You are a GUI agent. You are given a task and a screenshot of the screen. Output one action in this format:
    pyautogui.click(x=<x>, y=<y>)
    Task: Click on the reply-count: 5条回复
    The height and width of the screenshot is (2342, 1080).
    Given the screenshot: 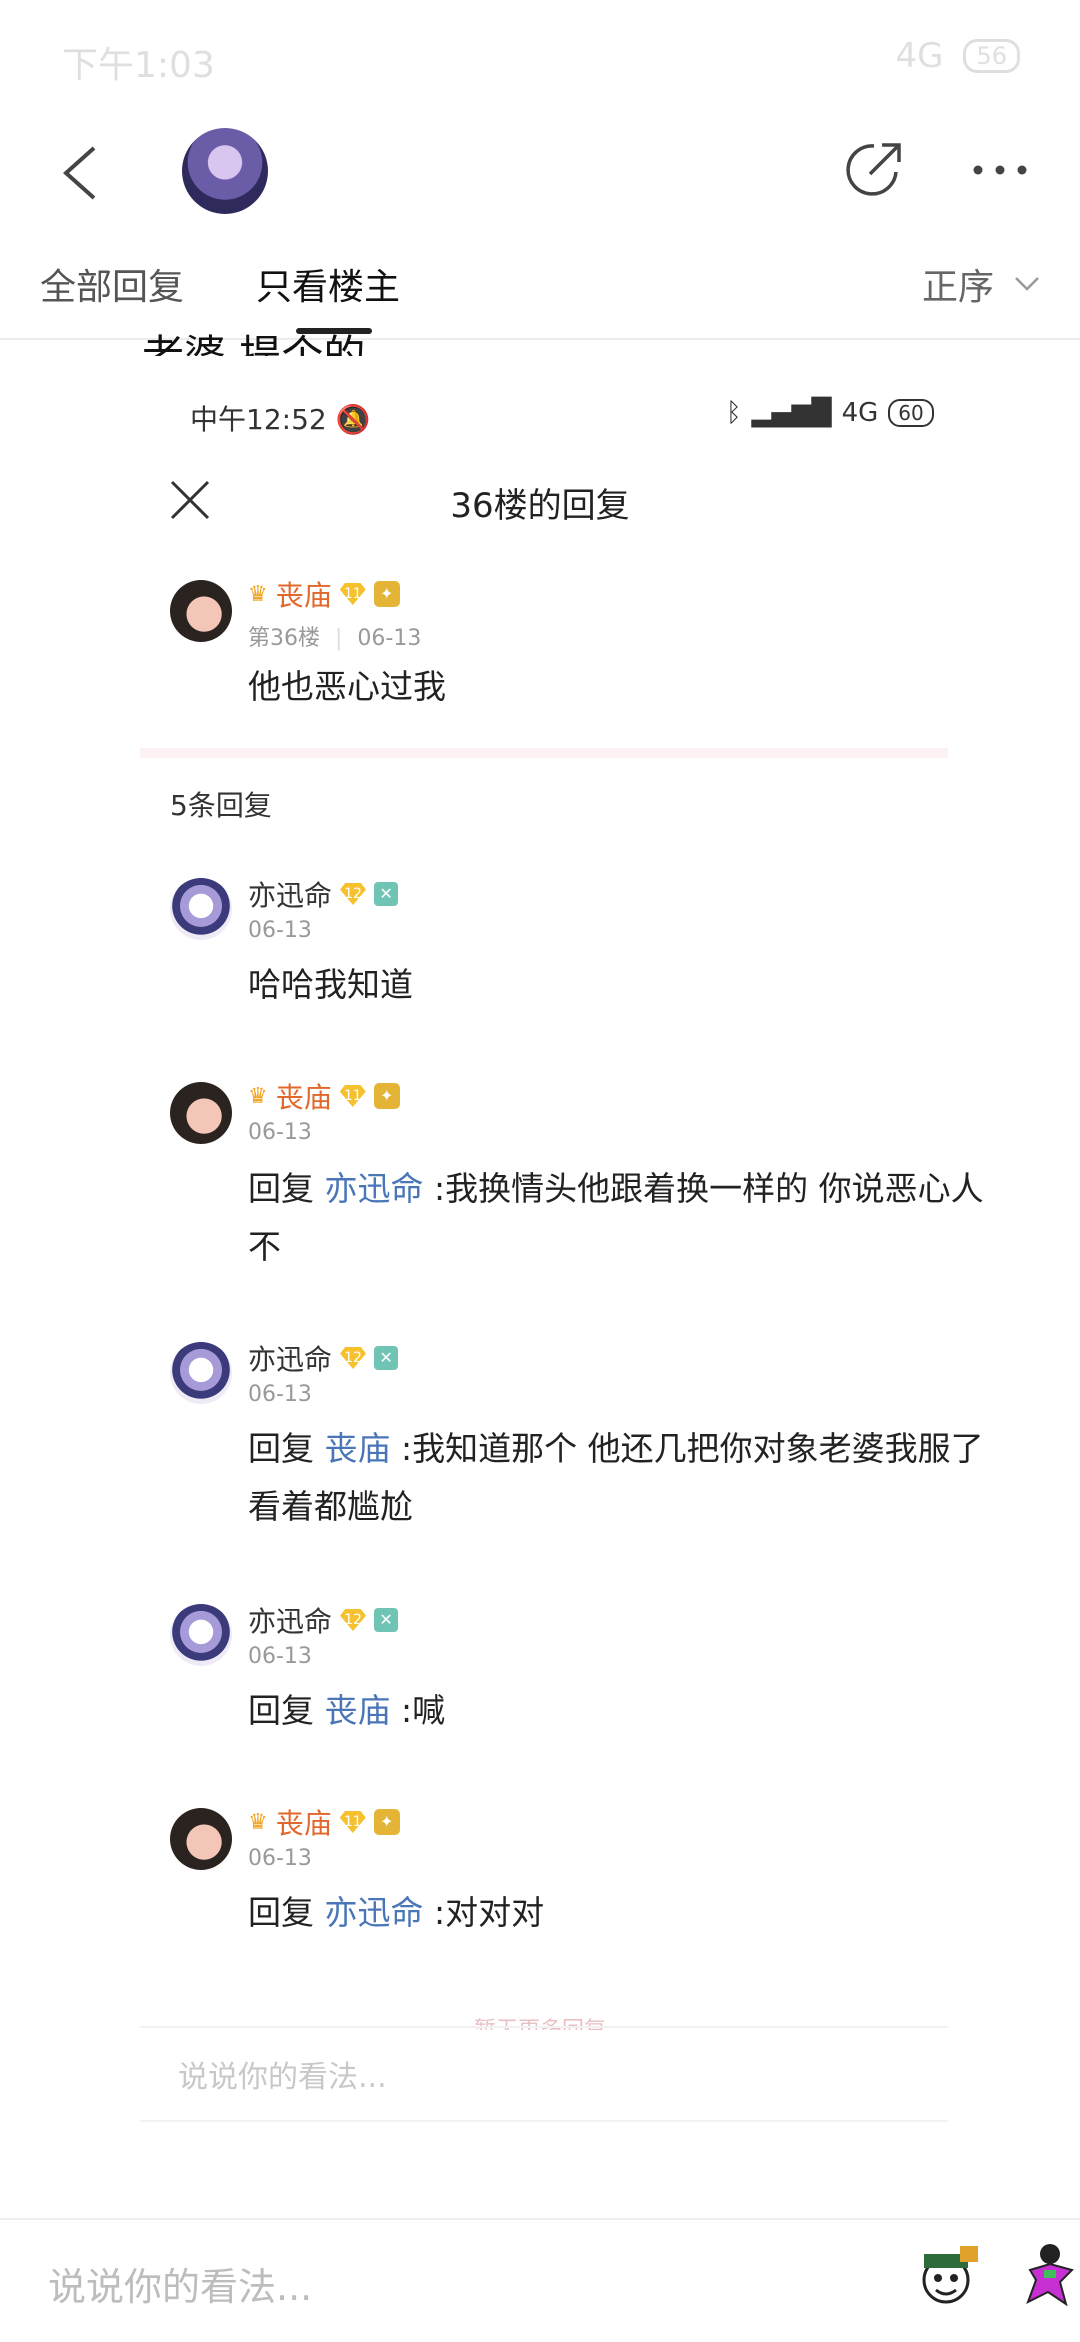 What is the action you would take?
    pyautogui.click(x=221, y=805)
    